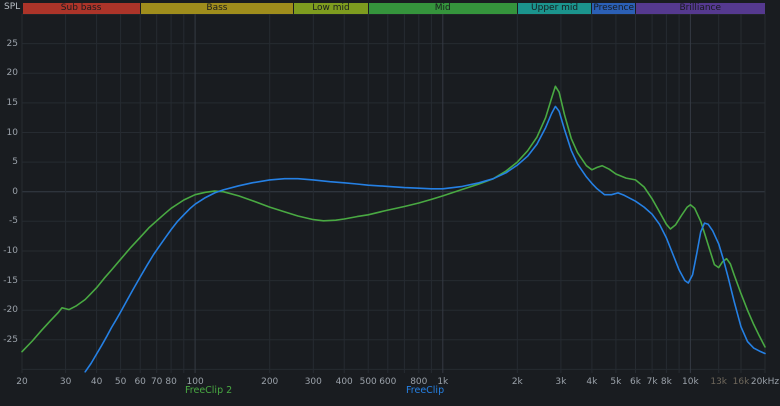 This screenshot has height=406, width=780. Describe the element at coordinates (331, 8) in the screenshot. I see `band-low-mid: Low mid` at that location.